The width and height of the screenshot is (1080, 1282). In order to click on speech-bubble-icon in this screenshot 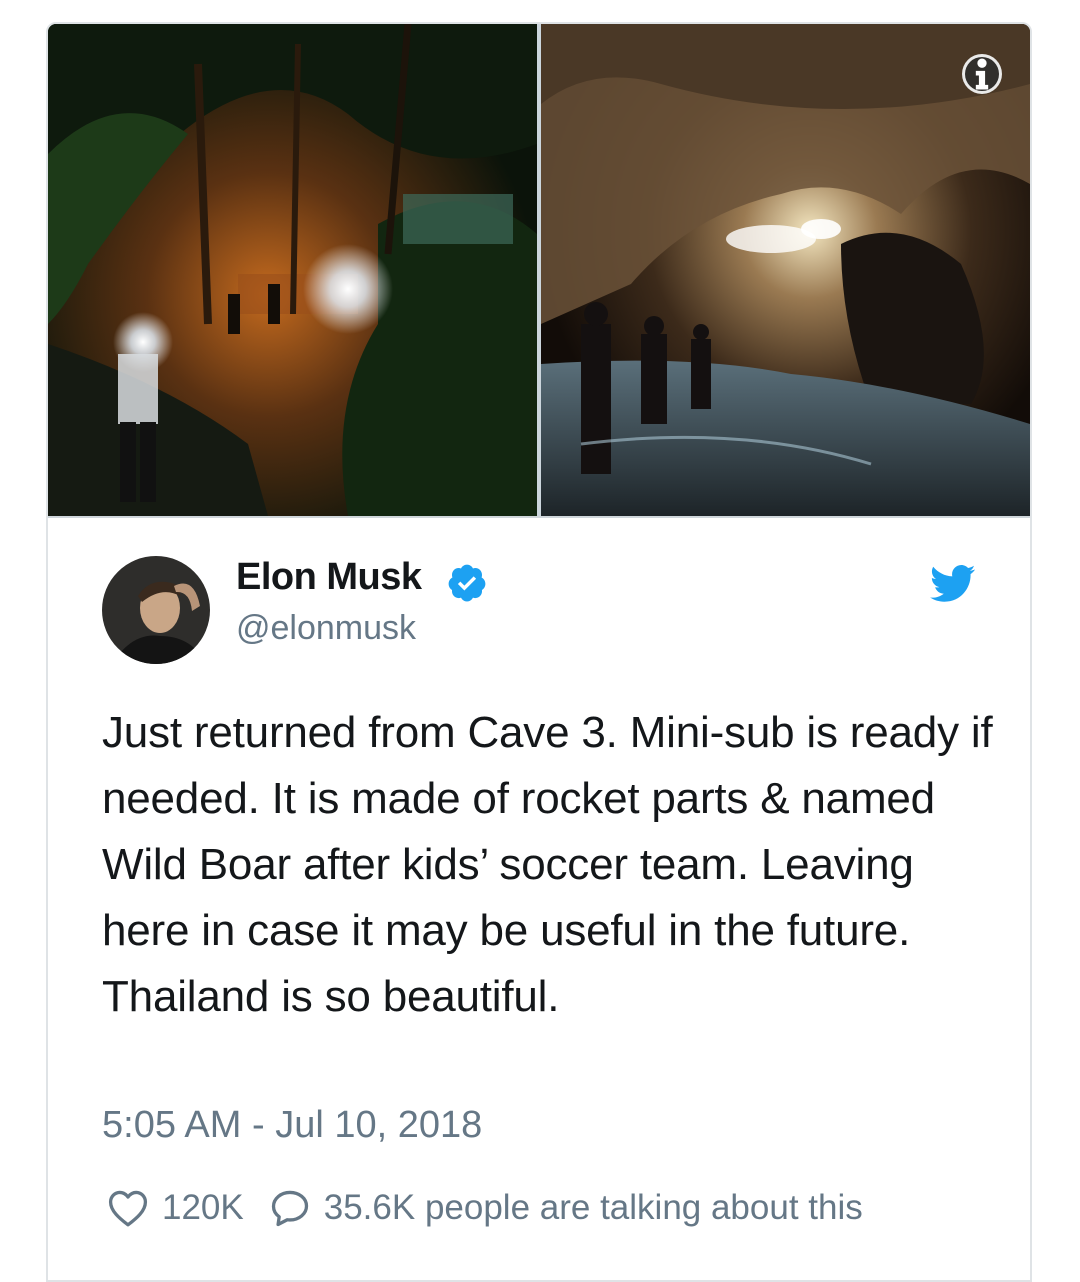, I will do `click(290, 1208)`.